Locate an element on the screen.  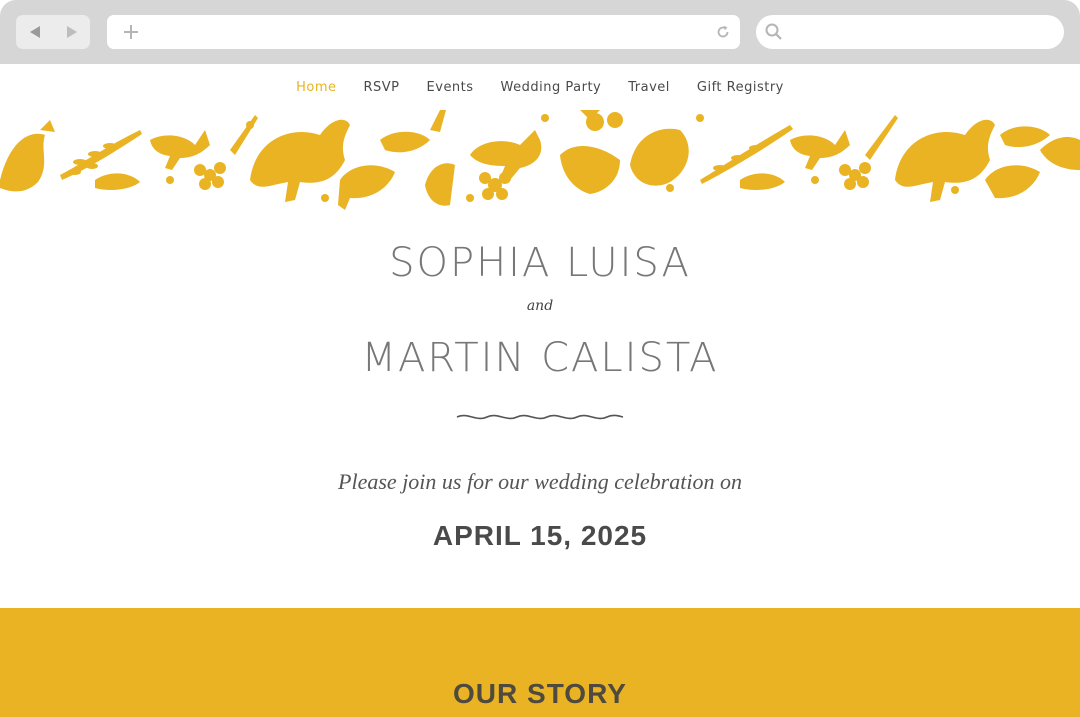
history-buttons is located at coordinates (53, 32).